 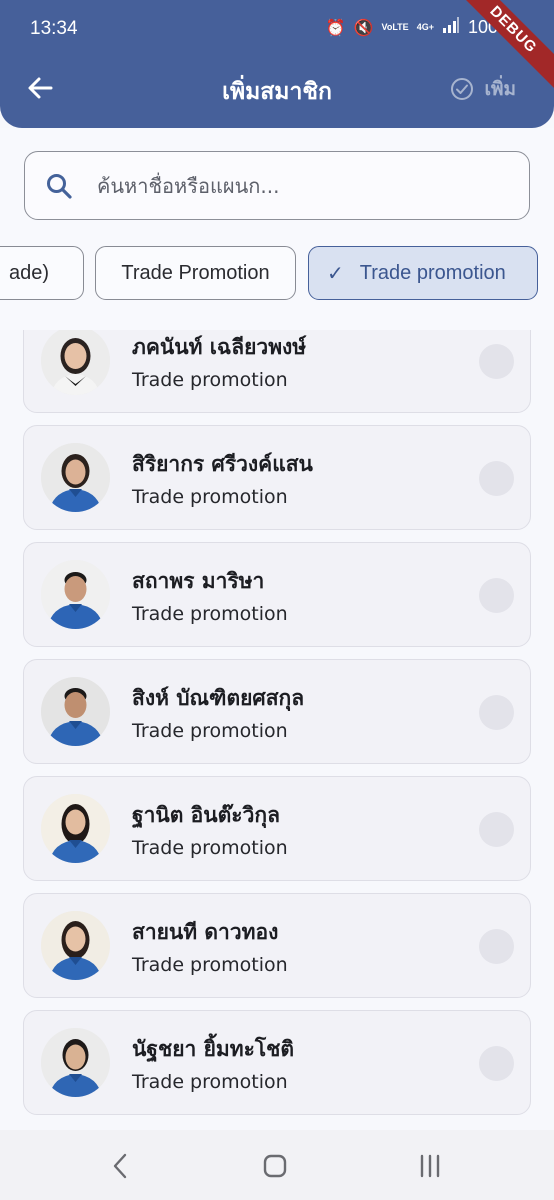 What do you see at coordinates (277, 88) in the screenshot?
I see `app-bar: เพิ่มสมาชิก เพิ่ม` at bounding box center [277, 88].